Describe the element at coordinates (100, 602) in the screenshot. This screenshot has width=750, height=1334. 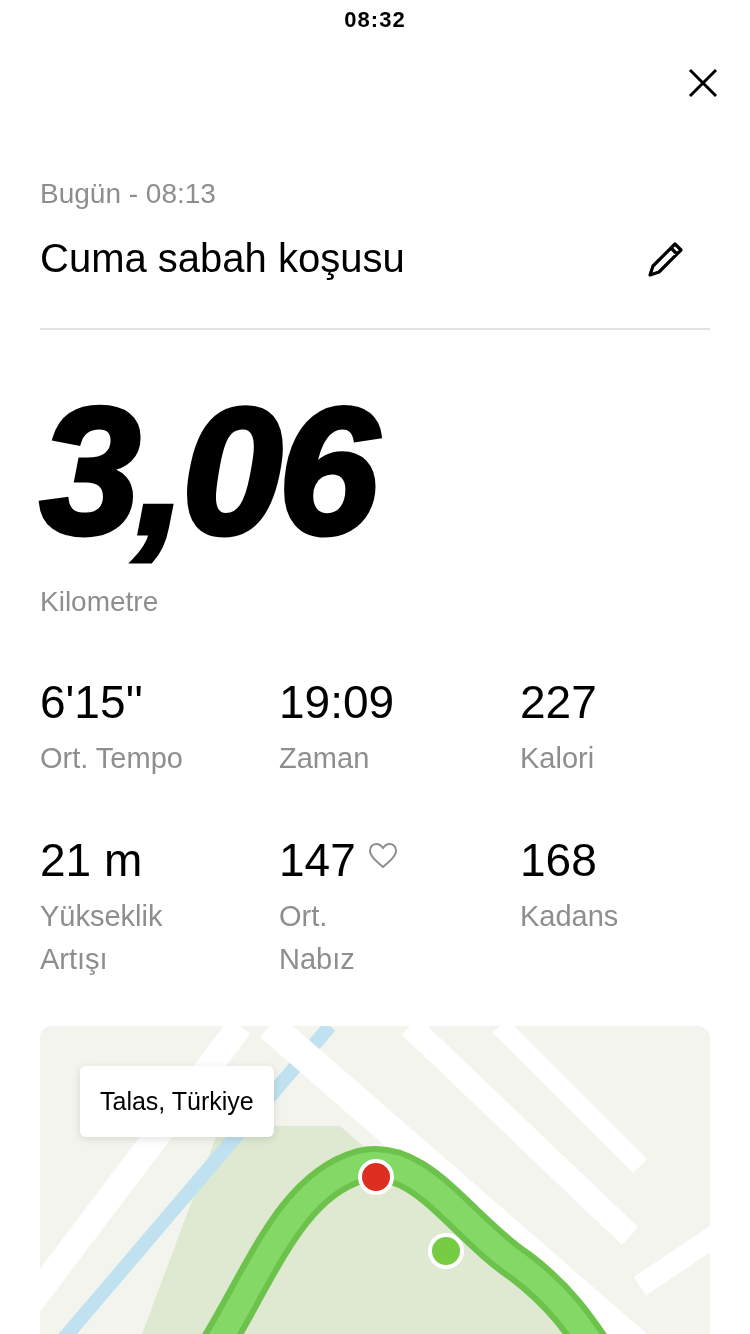
I see `distance-unit: Kilometre` at that location.